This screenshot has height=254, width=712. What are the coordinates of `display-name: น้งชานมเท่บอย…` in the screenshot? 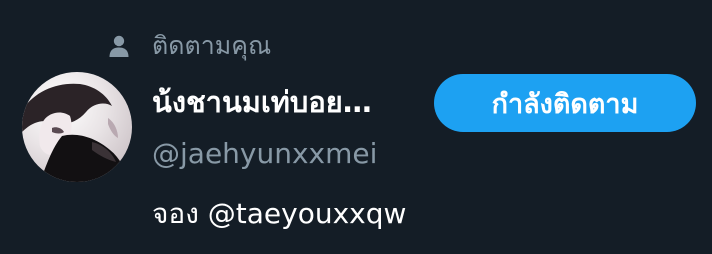 It's located at (292, 102).